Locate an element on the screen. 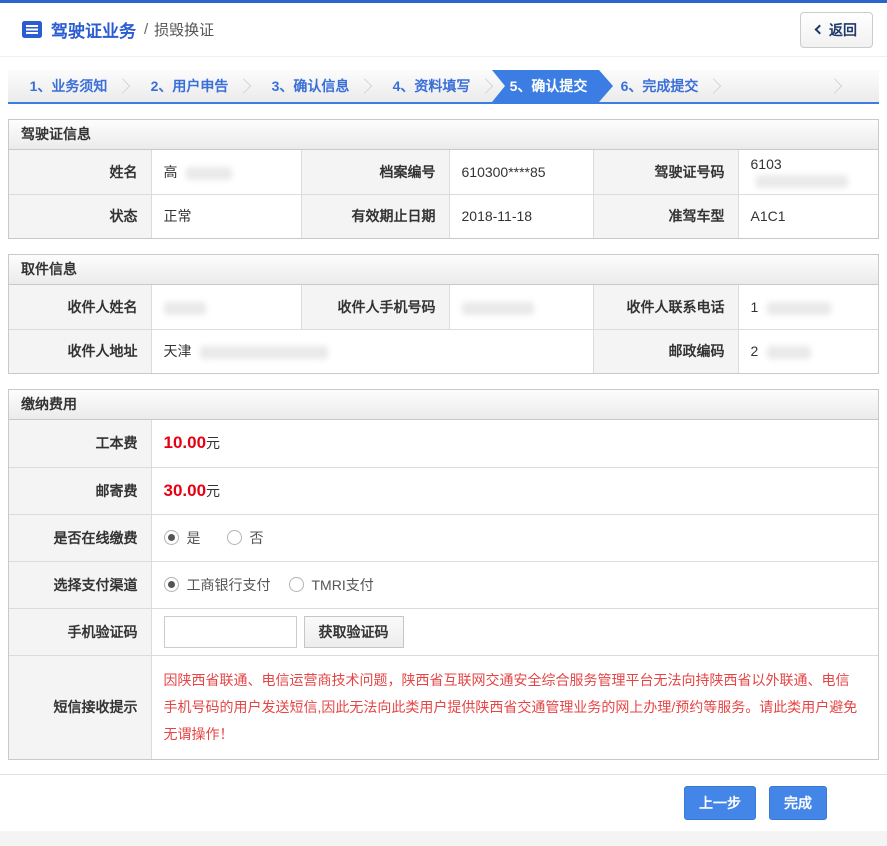  table-row: 手机验证码 获取验证码 is located at coordinates (443, 631).